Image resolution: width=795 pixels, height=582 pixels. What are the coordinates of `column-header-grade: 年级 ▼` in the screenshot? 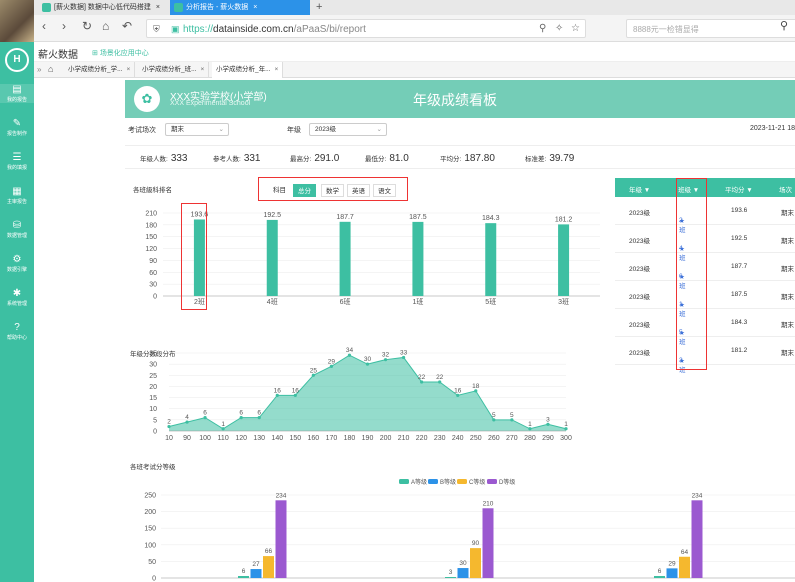 It's located at (639, 189).